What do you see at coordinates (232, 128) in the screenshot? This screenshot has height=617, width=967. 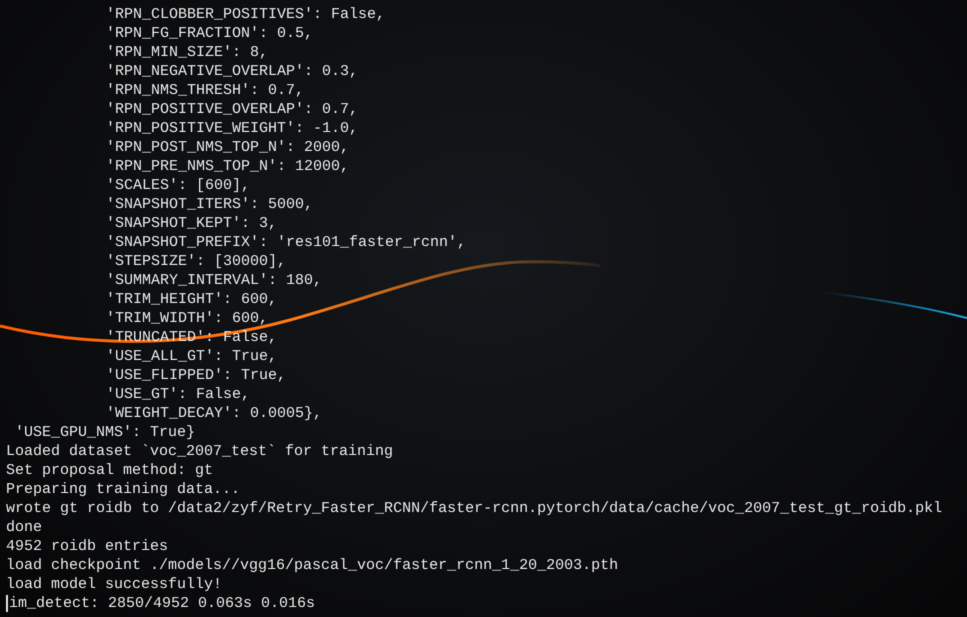 I see `terminal-line: 'RPN_POSITIVE_WEIGHT': -1.0,` at bounding box center [232, 128].